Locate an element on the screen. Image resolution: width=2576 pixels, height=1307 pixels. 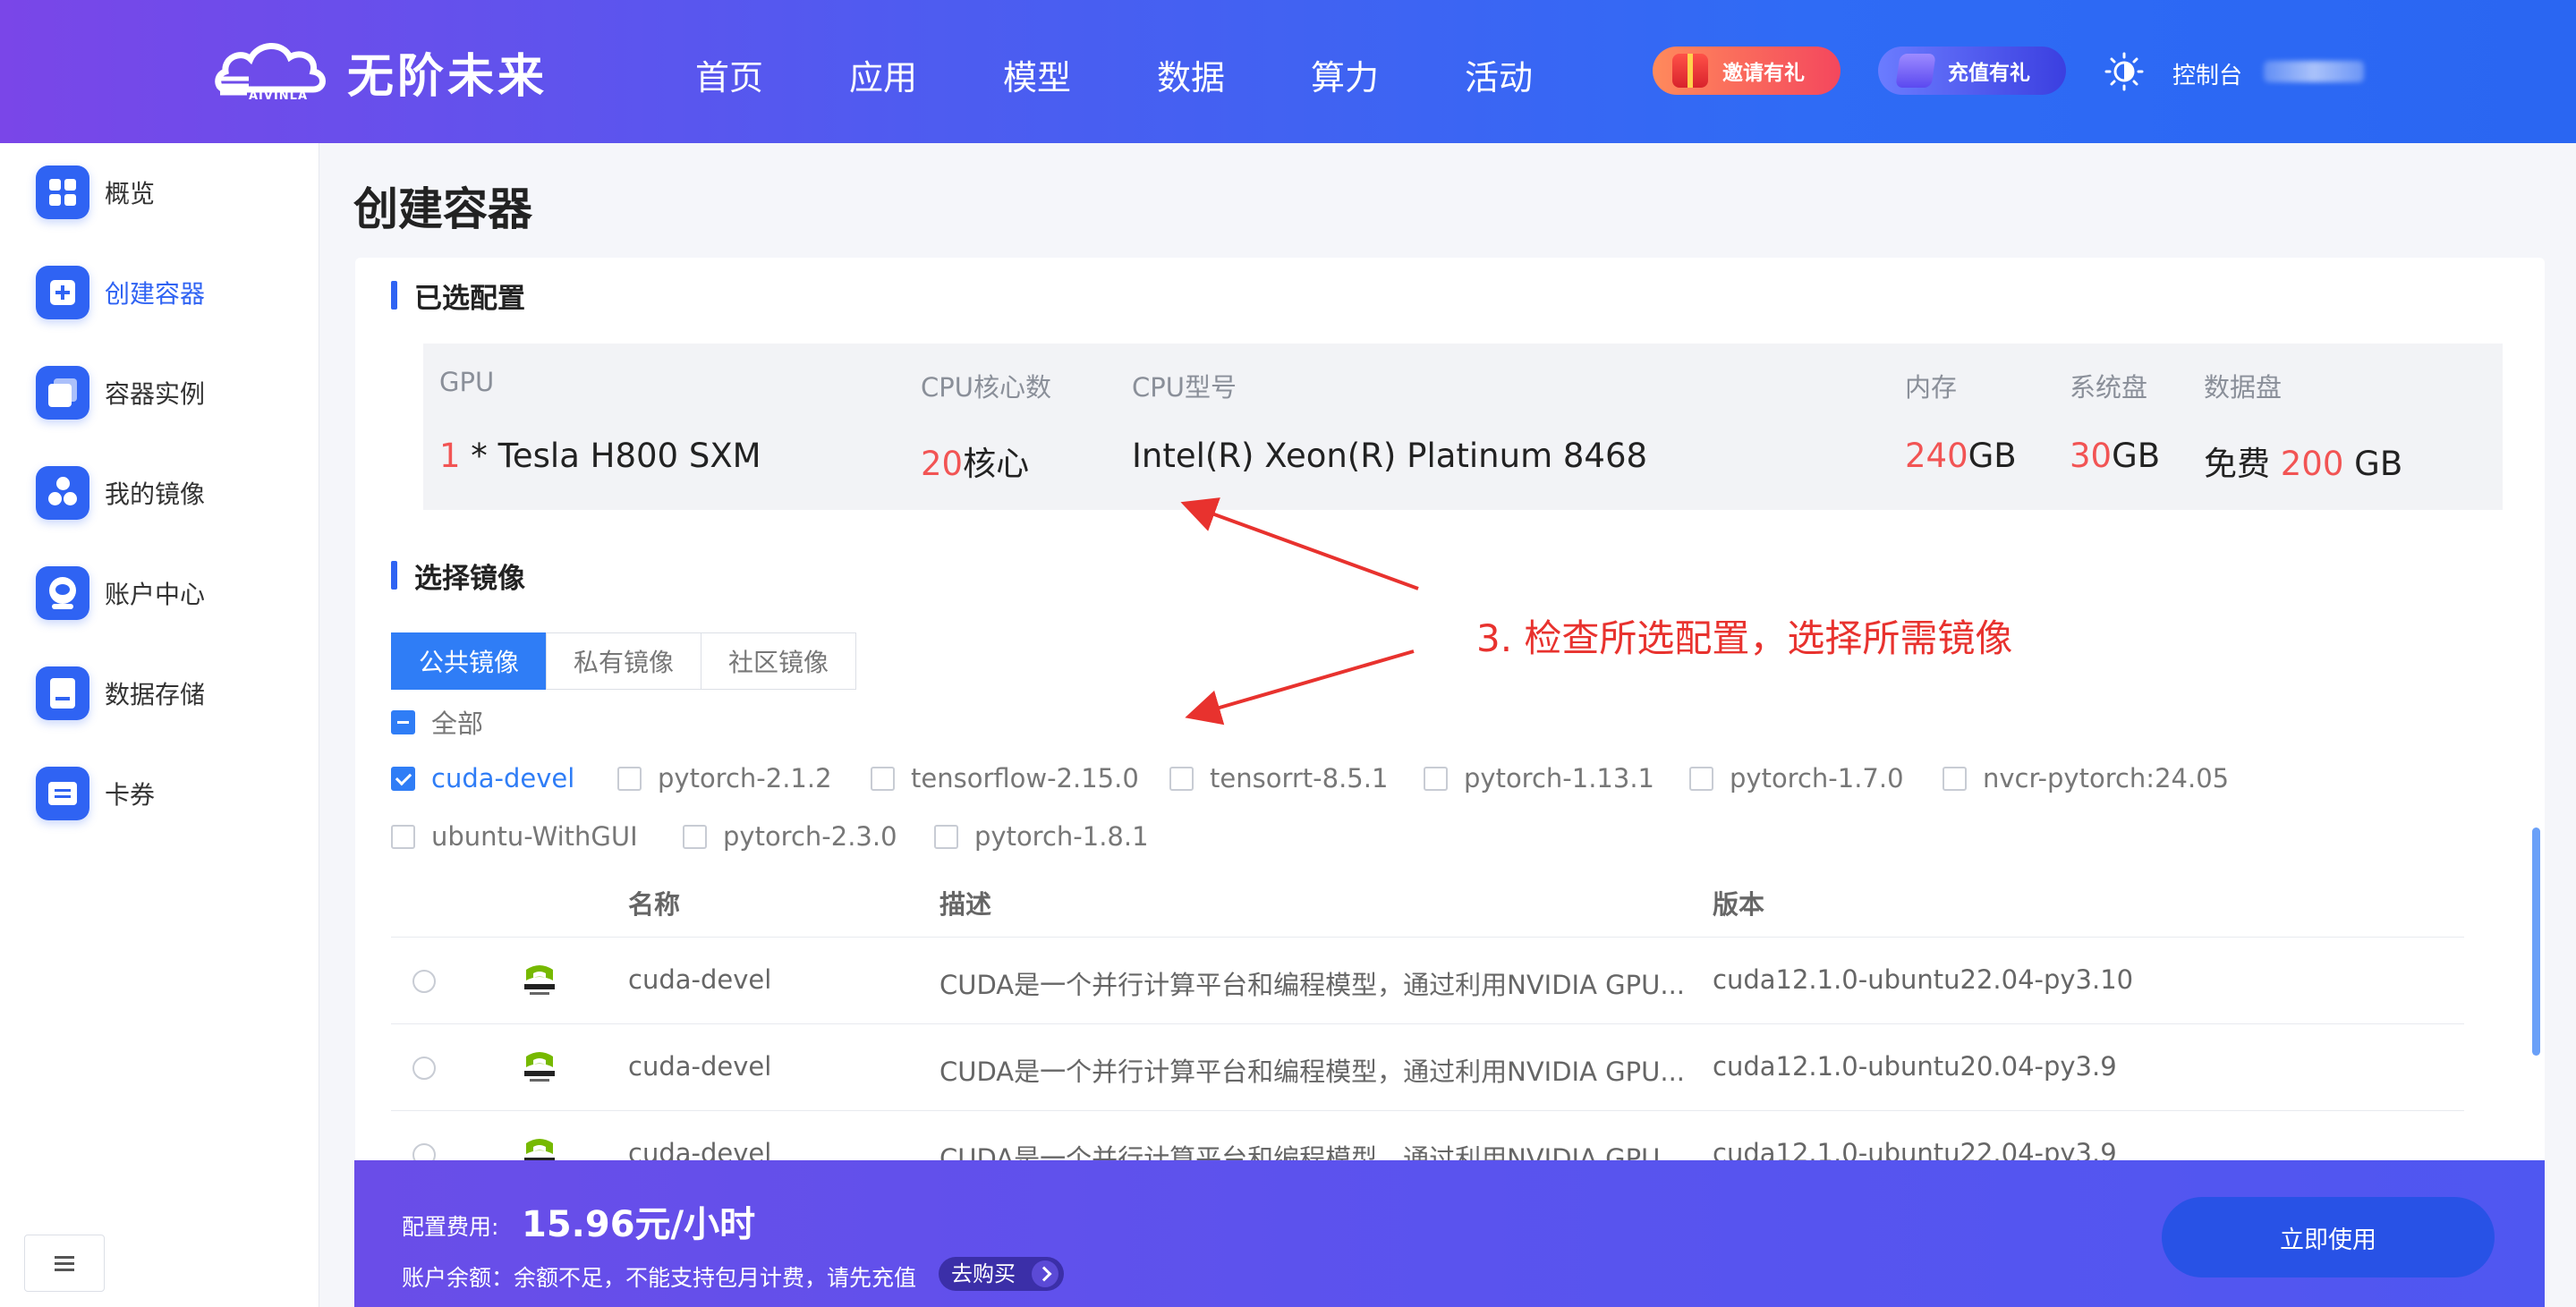
buy-button: 去购买 is located at coordinates (1001, 1274).